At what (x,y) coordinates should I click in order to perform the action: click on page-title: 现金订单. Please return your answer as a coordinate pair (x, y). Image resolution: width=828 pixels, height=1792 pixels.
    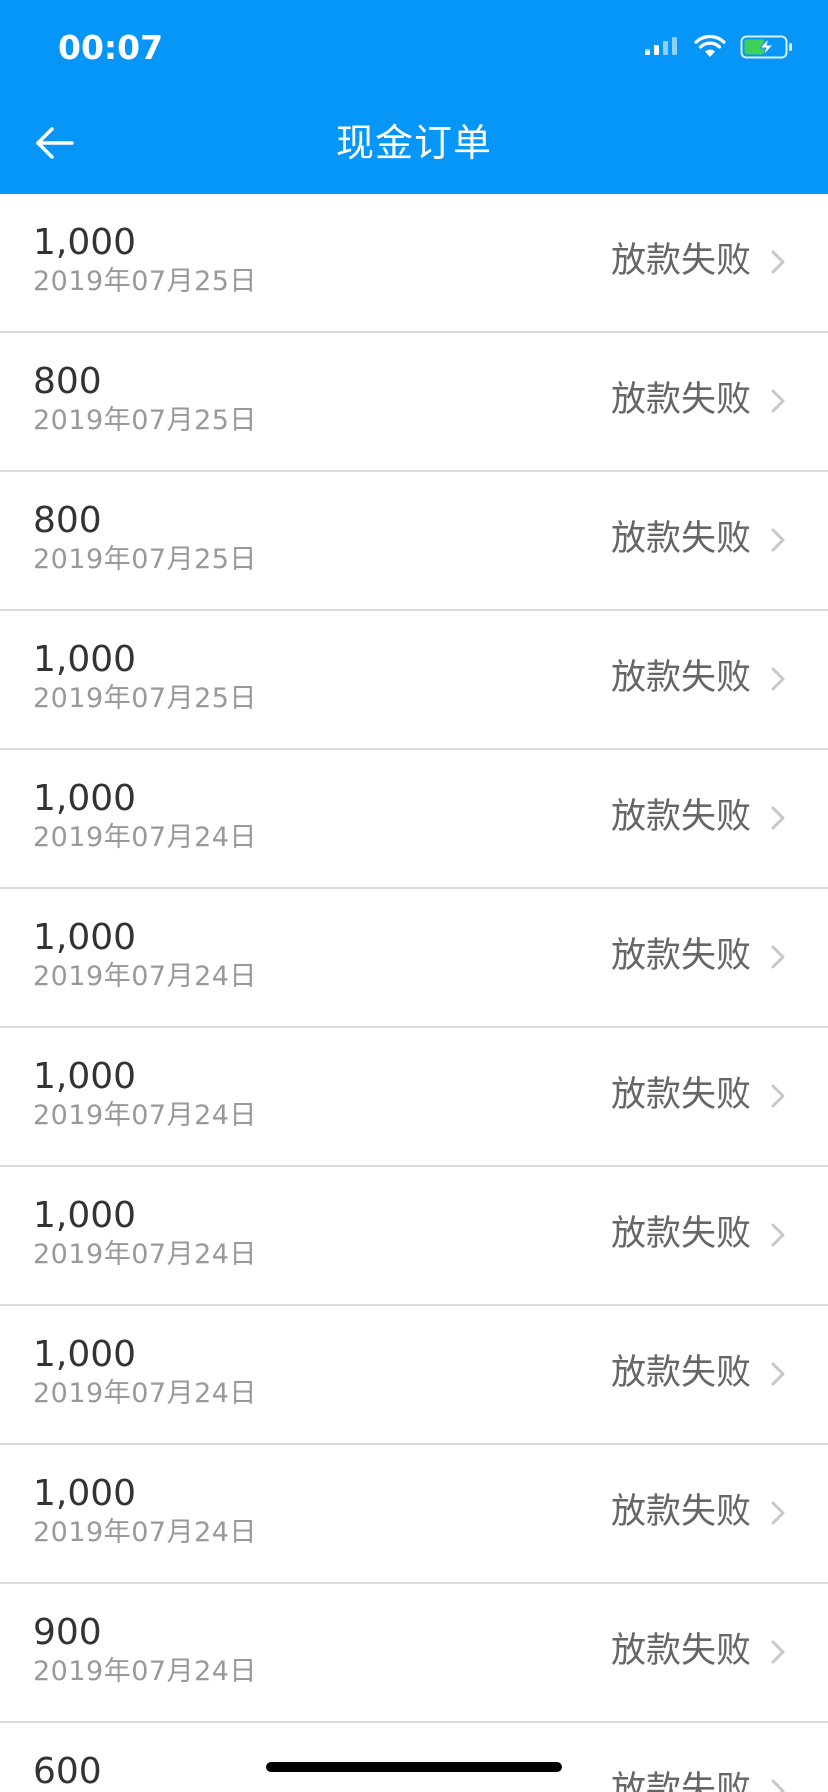
    Looking at the image, I should click on (413, 143).